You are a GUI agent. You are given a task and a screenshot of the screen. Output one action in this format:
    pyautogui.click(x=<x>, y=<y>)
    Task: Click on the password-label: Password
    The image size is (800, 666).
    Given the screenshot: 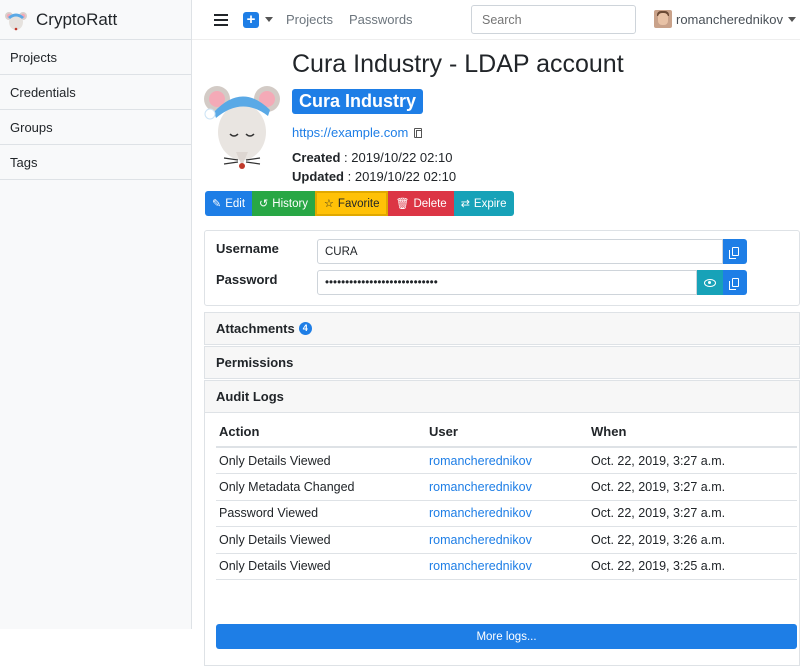 What is the action you would take?
    pyautogui.click(x=247, y=279)
    